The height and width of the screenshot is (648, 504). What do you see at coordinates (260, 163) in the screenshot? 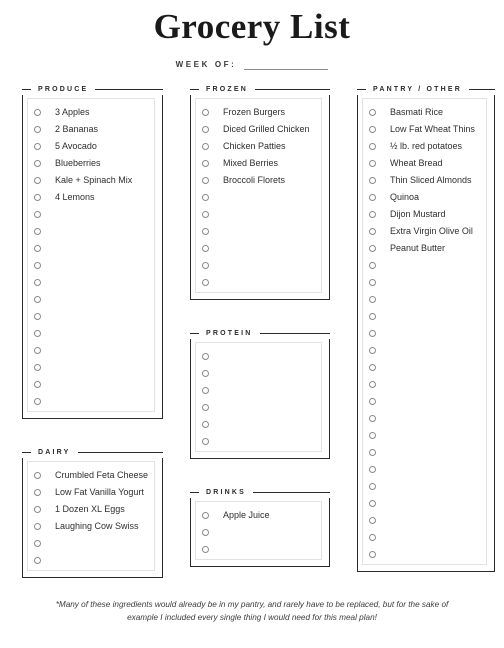
I see `list-item: Mixed Berries` at bounding box center [260, 163].